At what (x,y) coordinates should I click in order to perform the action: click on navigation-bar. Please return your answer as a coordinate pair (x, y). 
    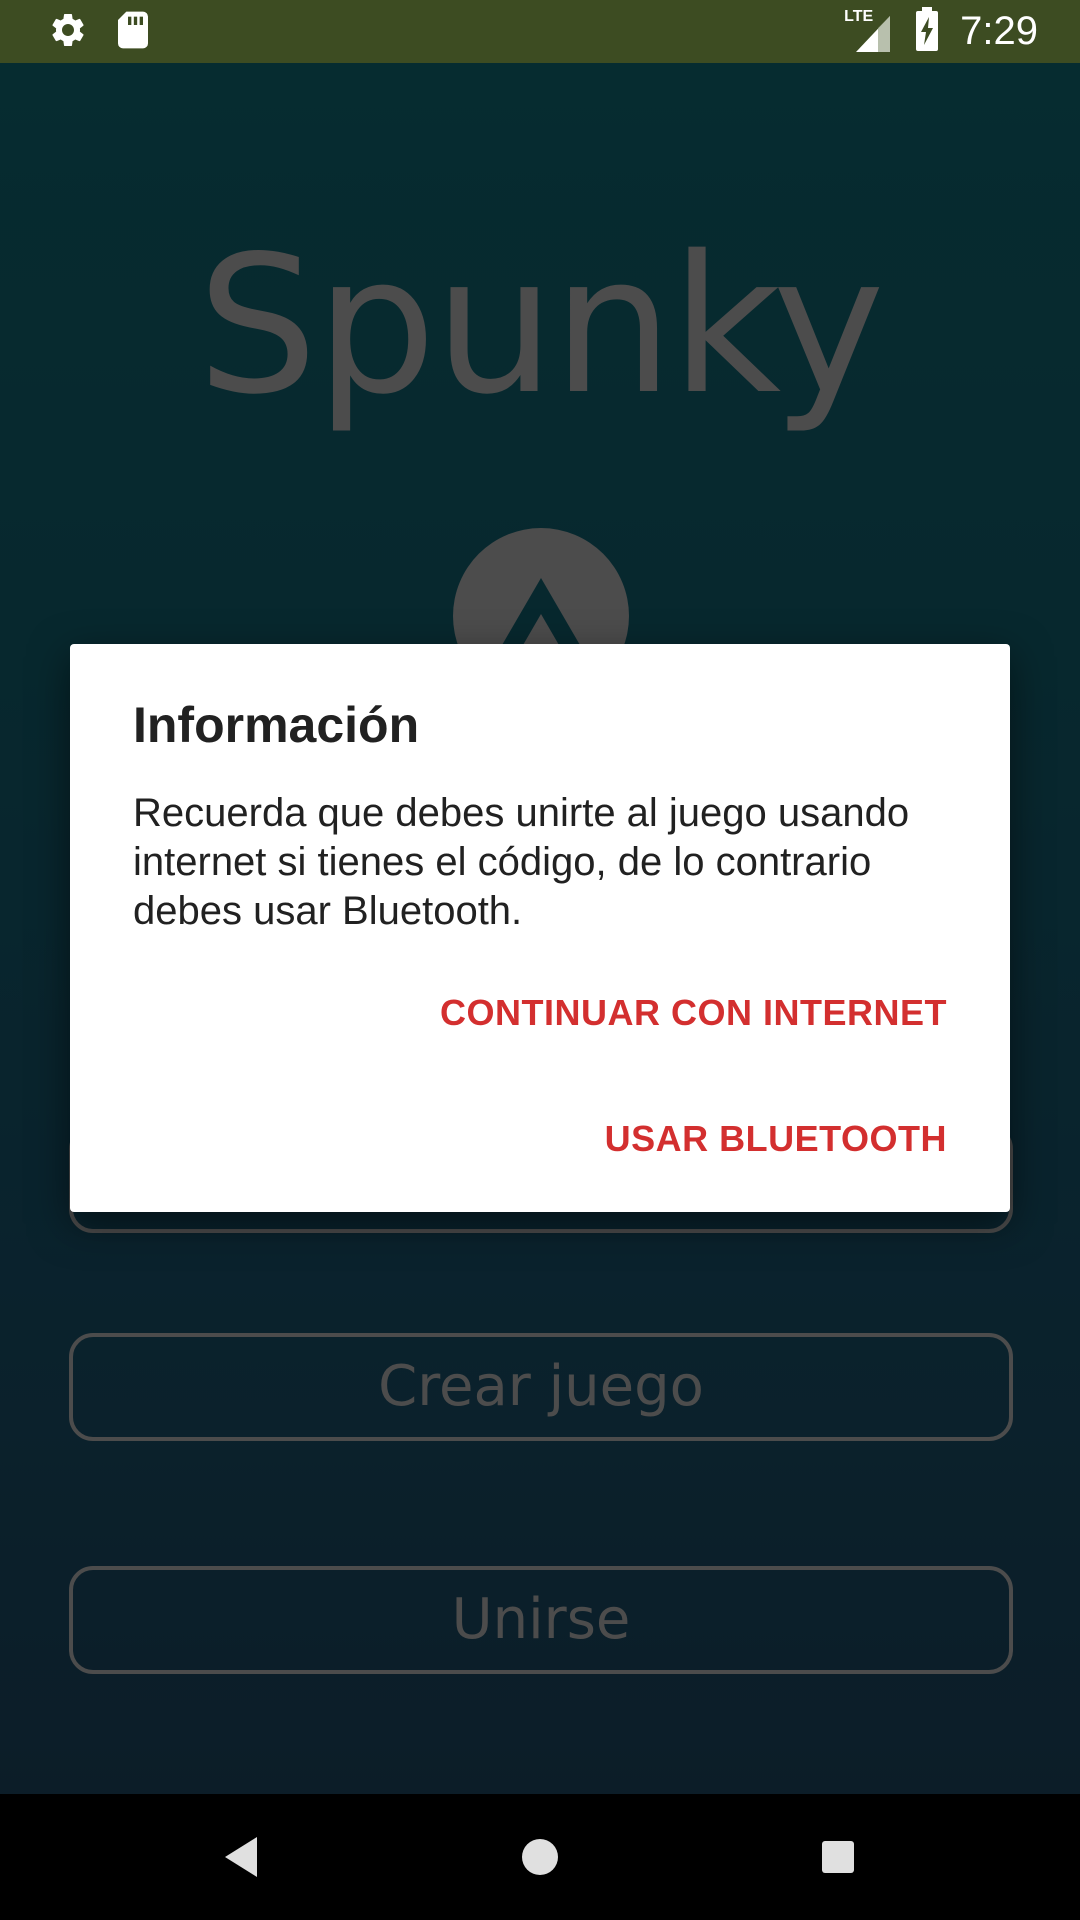
    Looking at the image, I should click on (540, 1857).